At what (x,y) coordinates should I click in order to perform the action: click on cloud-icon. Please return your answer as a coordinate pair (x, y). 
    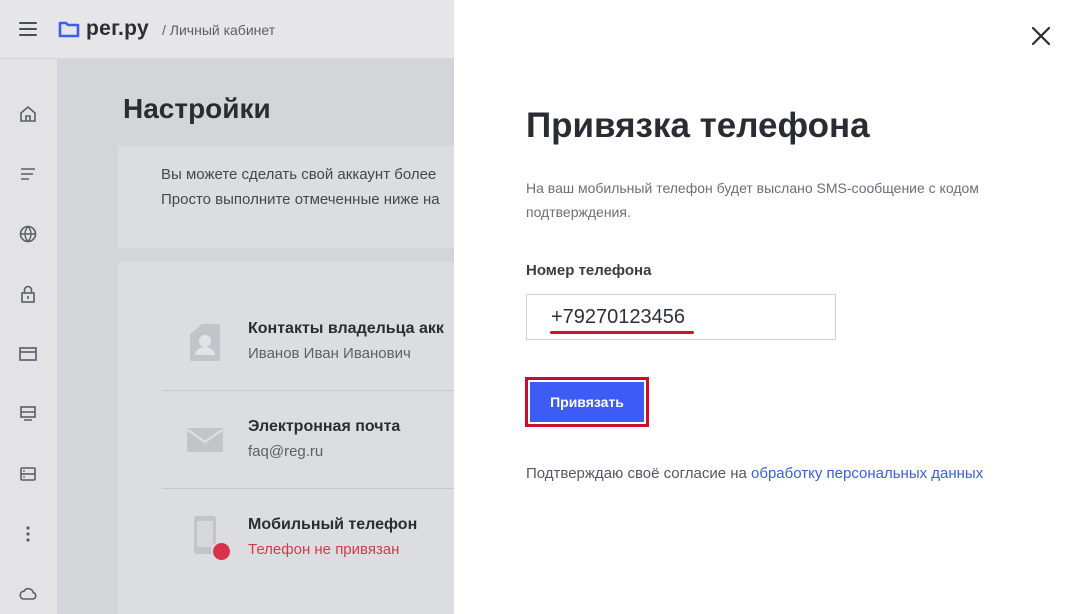
    Looking at the image, I should click on (28, 594).